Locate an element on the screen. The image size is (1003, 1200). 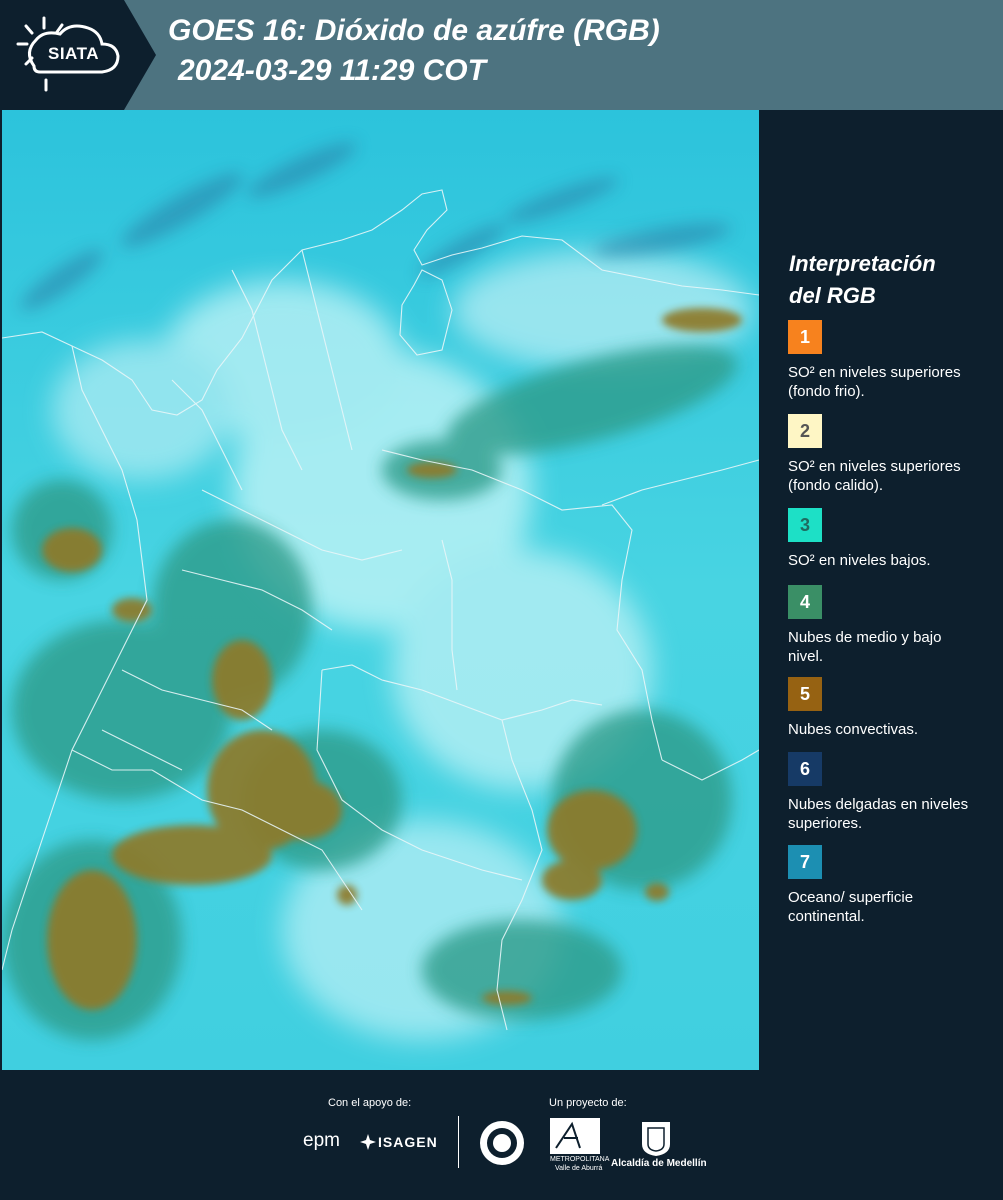
legend-swatch: 4 is located at coordinates (805, 602).